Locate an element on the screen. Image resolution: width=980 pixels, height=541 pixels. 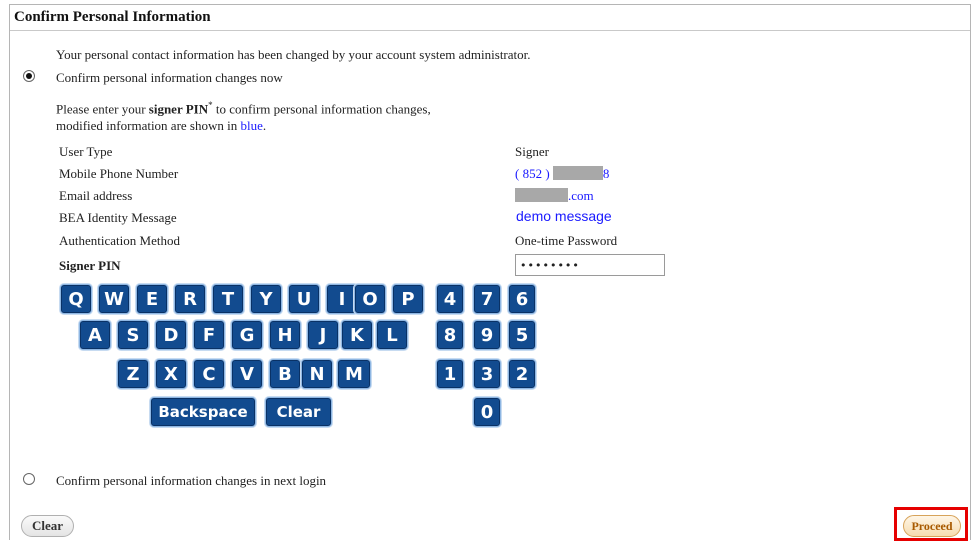
key-d: D is located at coordinates (171, 335).